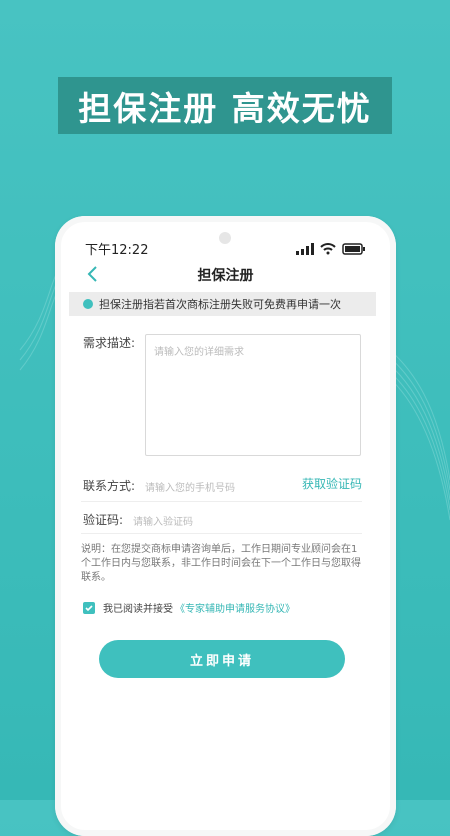 Image resolution: width=450 pixels, height=836 pixels. What do you see at coordinates (222, 659) in the screenshot?
I see `submit-button: 立即申请` at bounding box center [222, 659].